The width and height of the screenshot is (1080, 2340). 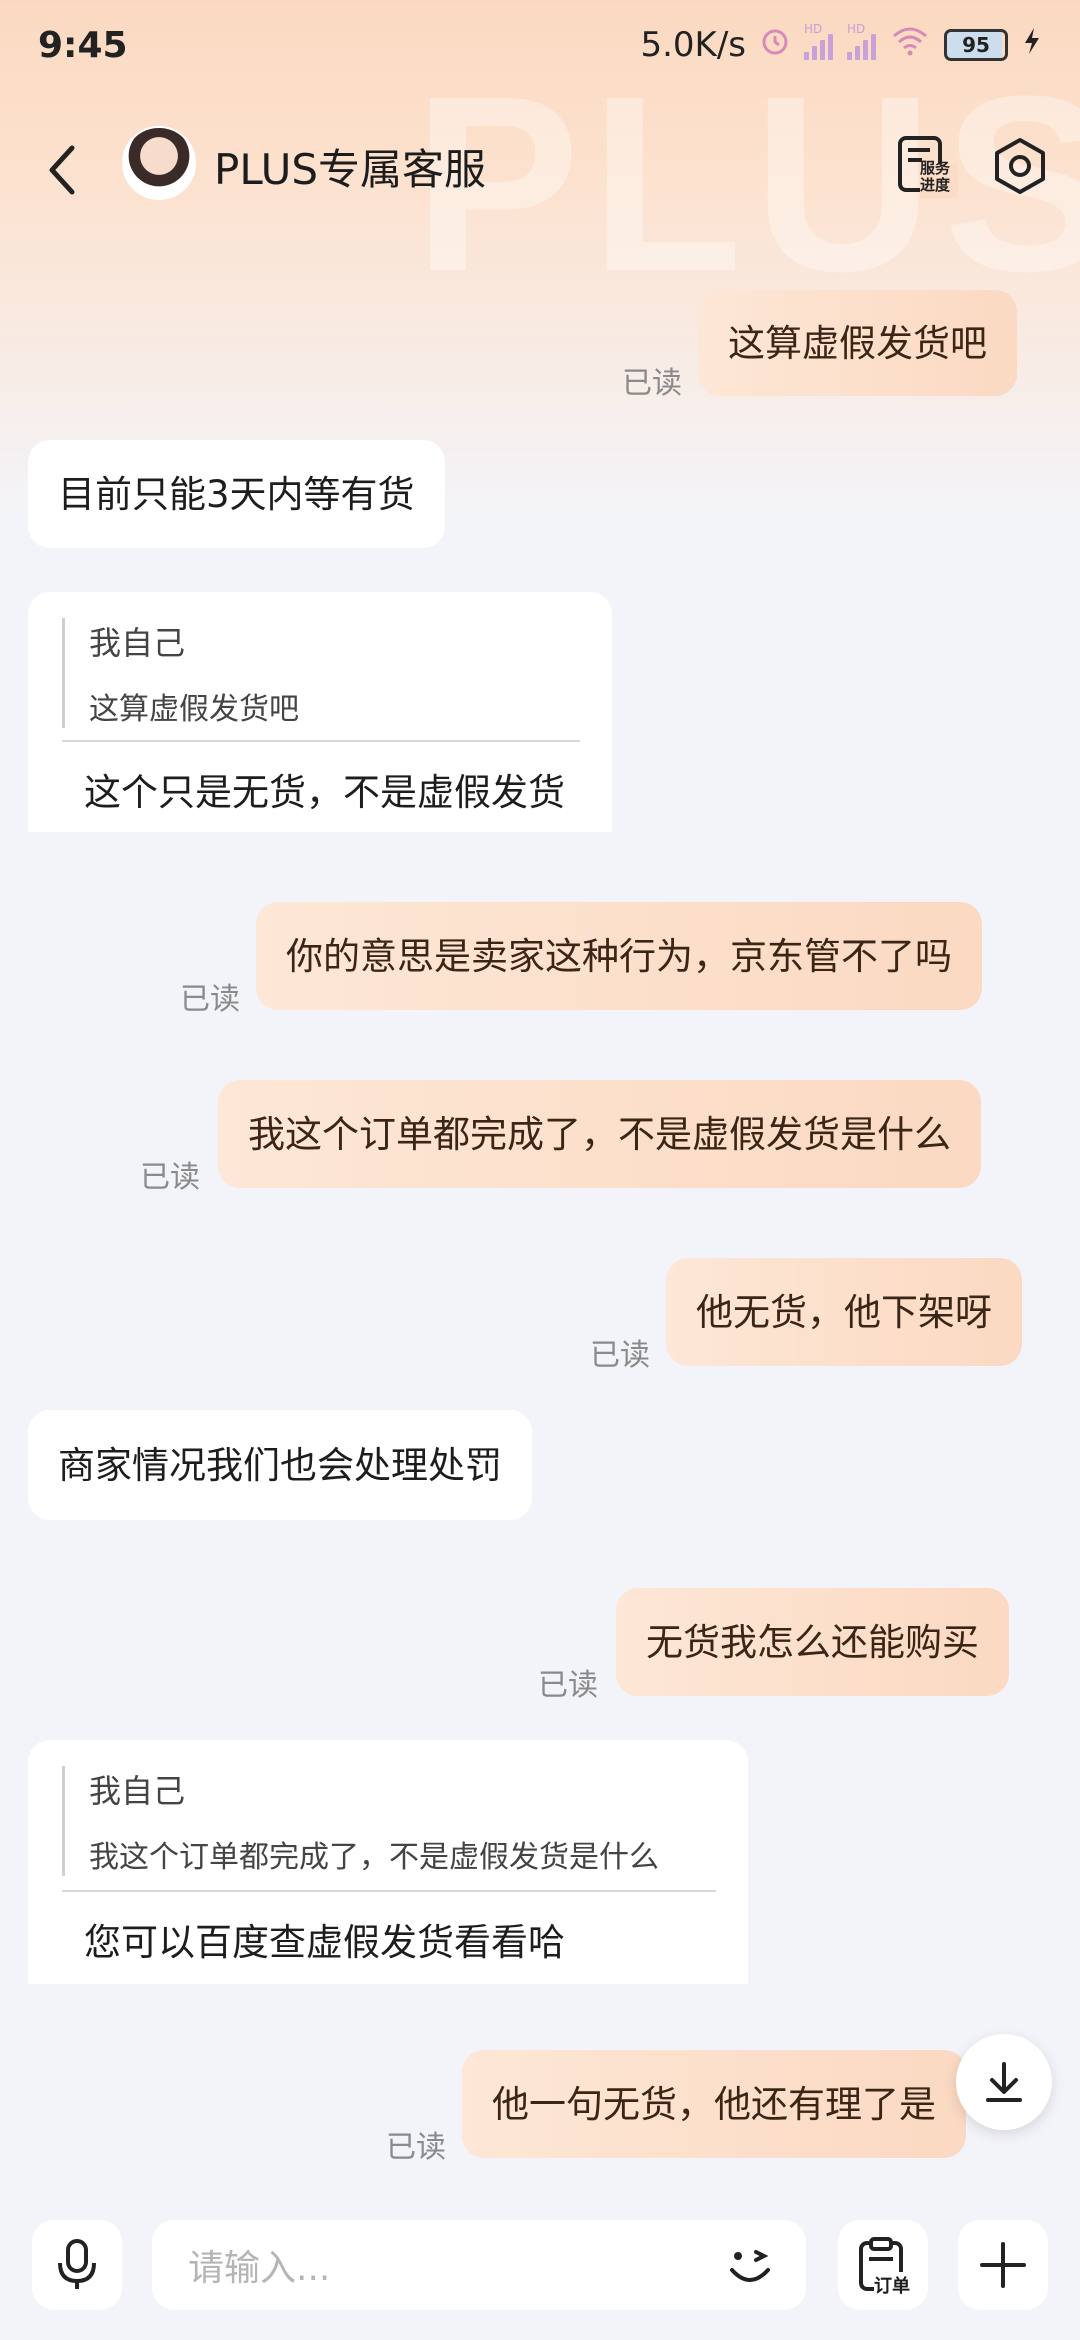 I want to click on service-progress-button: 服务 进度, so click(x=926, y=166).